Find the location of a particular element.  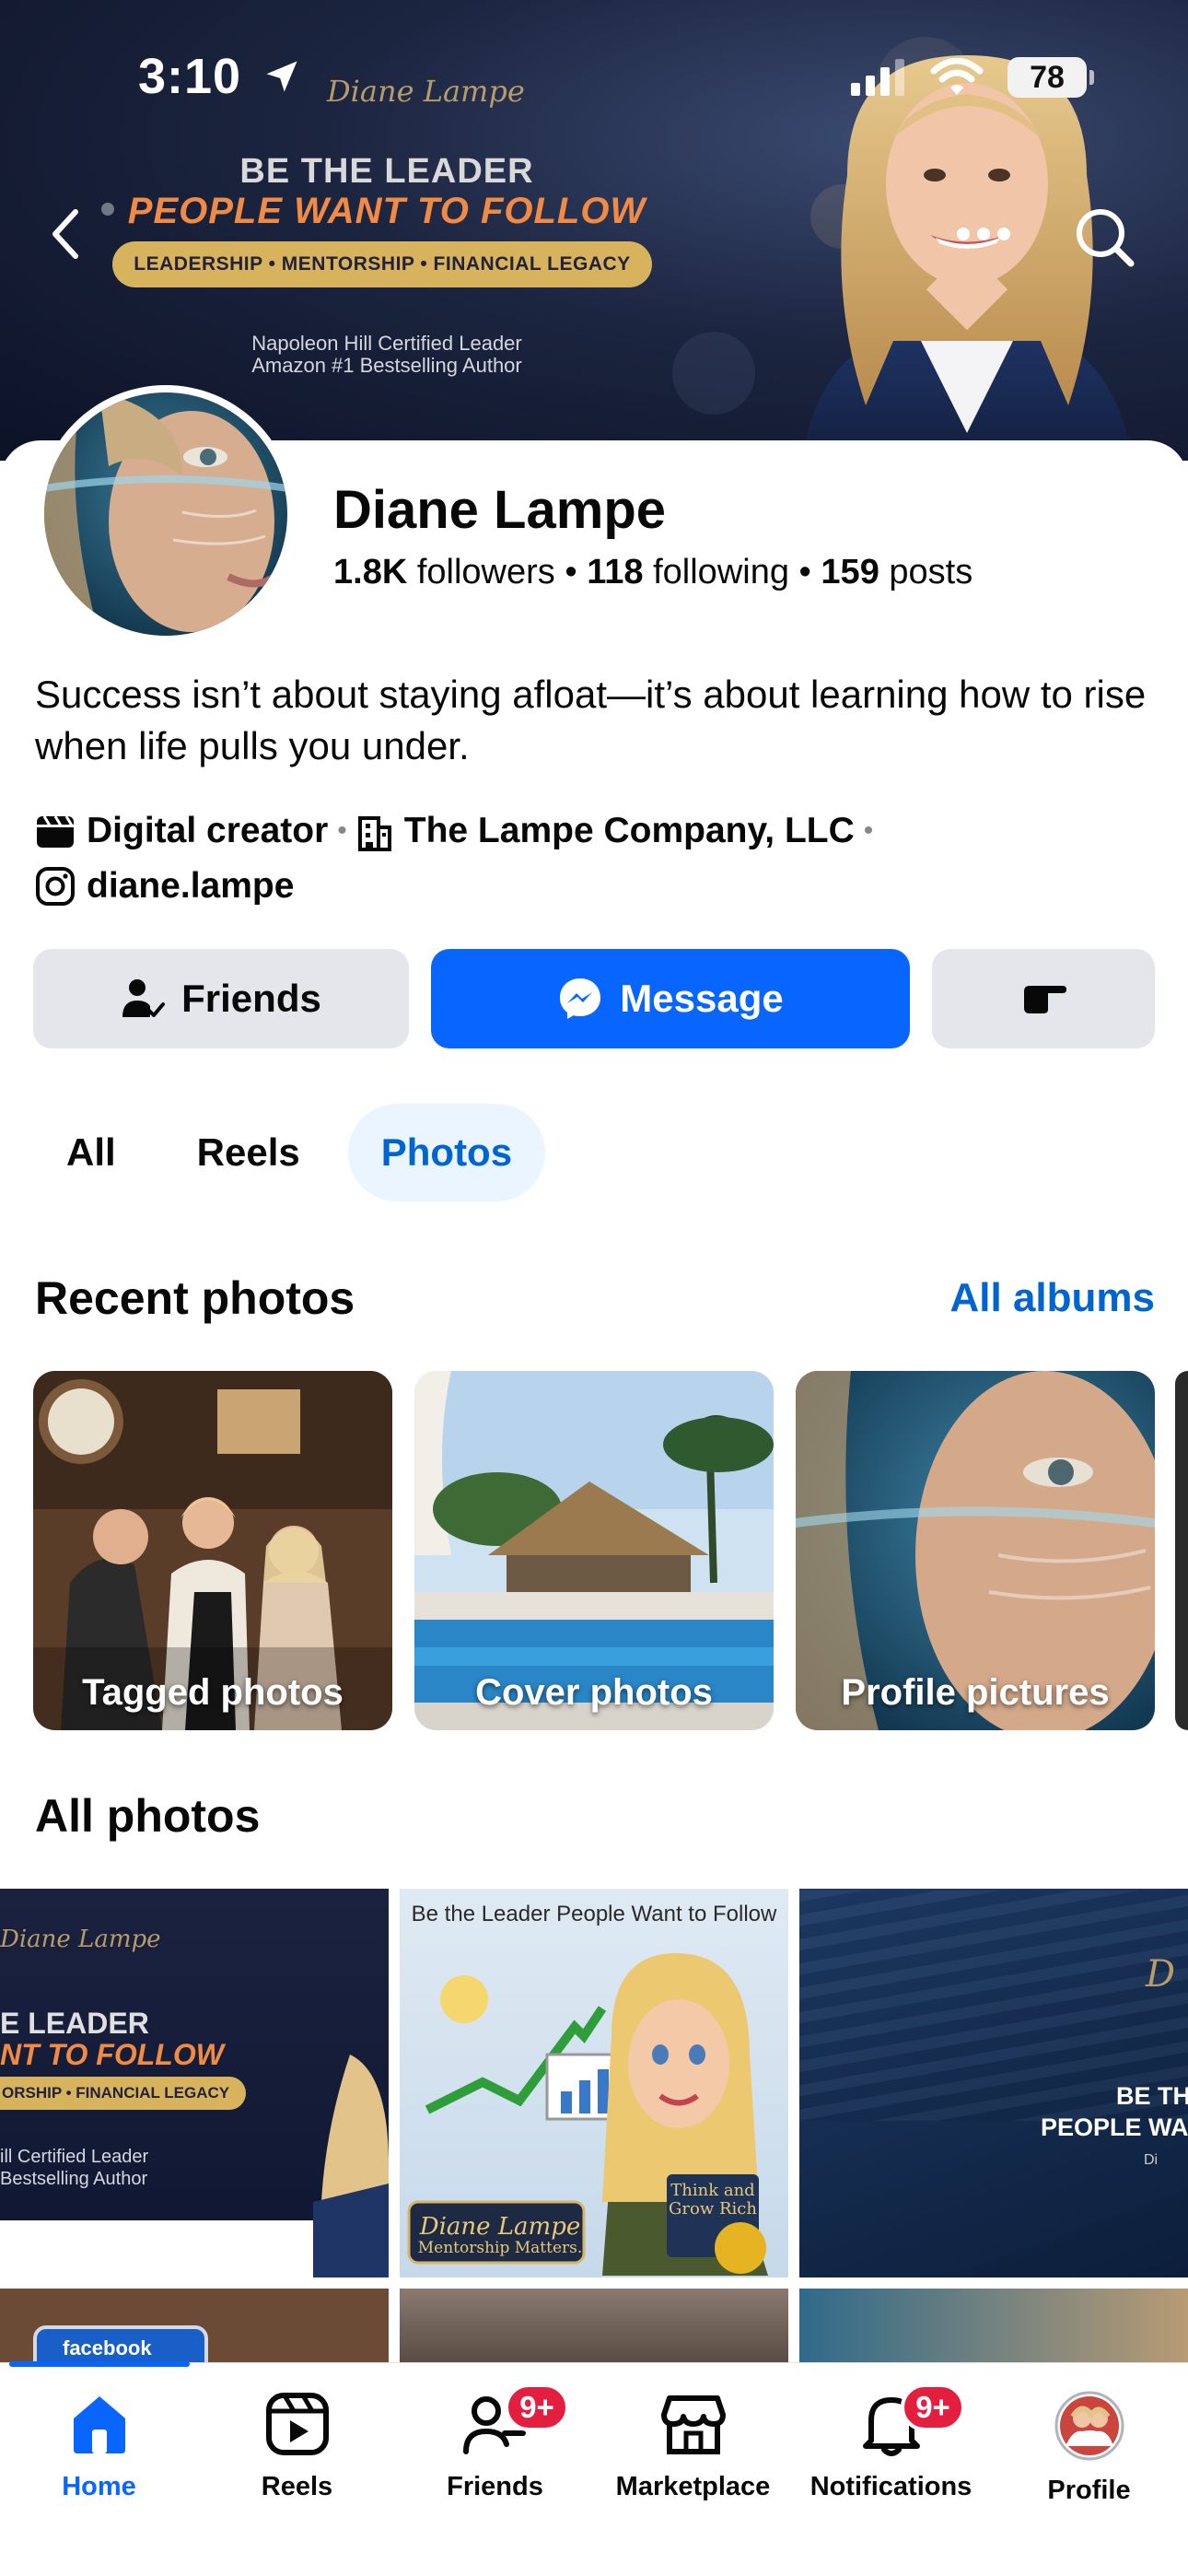

album-label: Cover photos is located at coordinates (594, 1692).